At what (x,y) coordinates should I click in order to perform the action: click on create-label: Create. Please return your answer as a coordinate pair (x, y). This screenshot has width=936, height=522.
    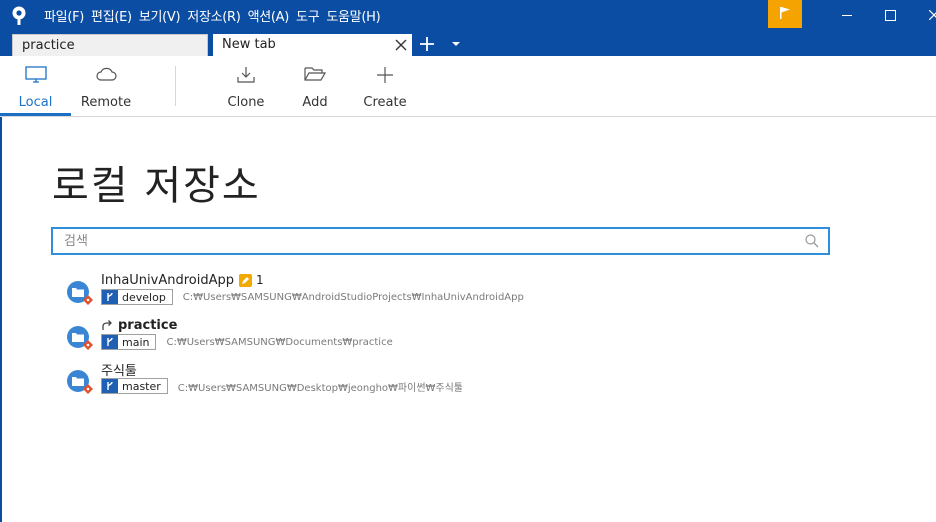
    Looking at the image, I should click on (385, 102).